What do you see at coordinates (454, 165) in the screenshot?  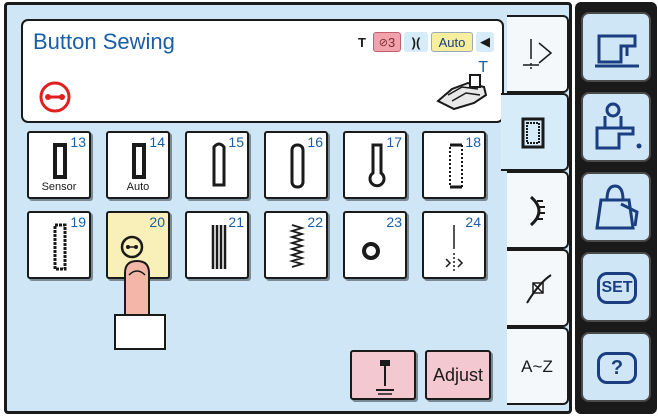 I see `stitch-18: 18` at bounding box center [454, 165].